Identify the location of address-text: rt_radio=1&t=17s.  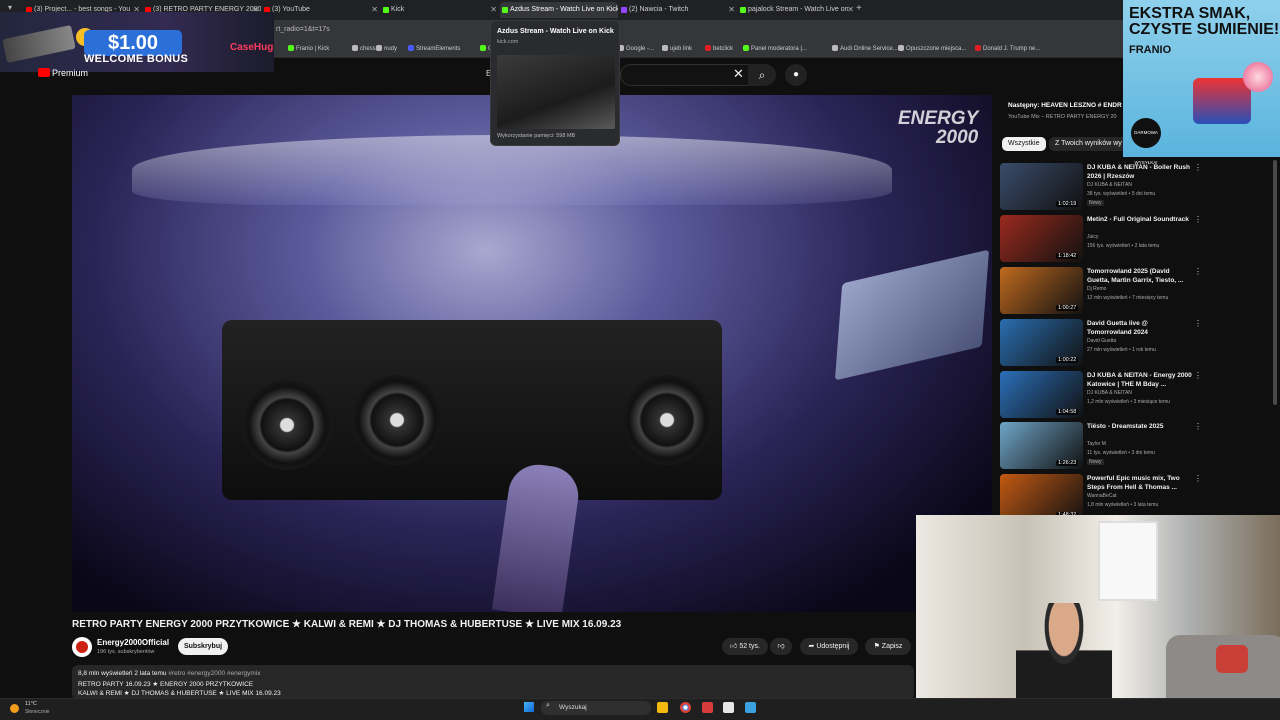
(303, 29).